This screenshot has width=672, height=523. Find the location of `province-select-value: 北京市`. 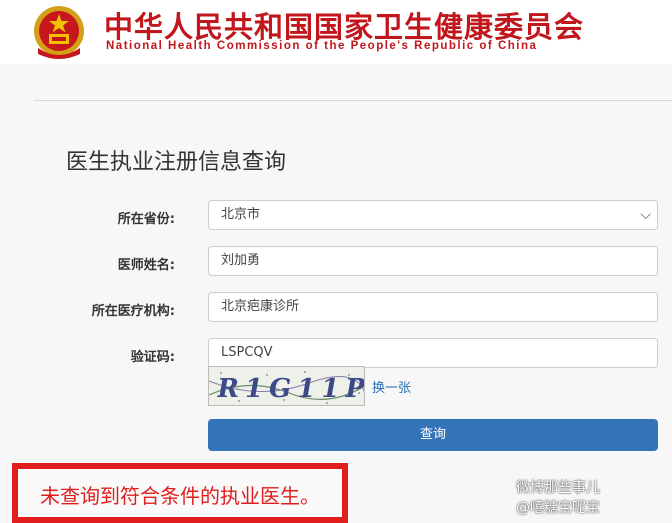

province-select-value: 北京市 is located at coordinates (241, 214).